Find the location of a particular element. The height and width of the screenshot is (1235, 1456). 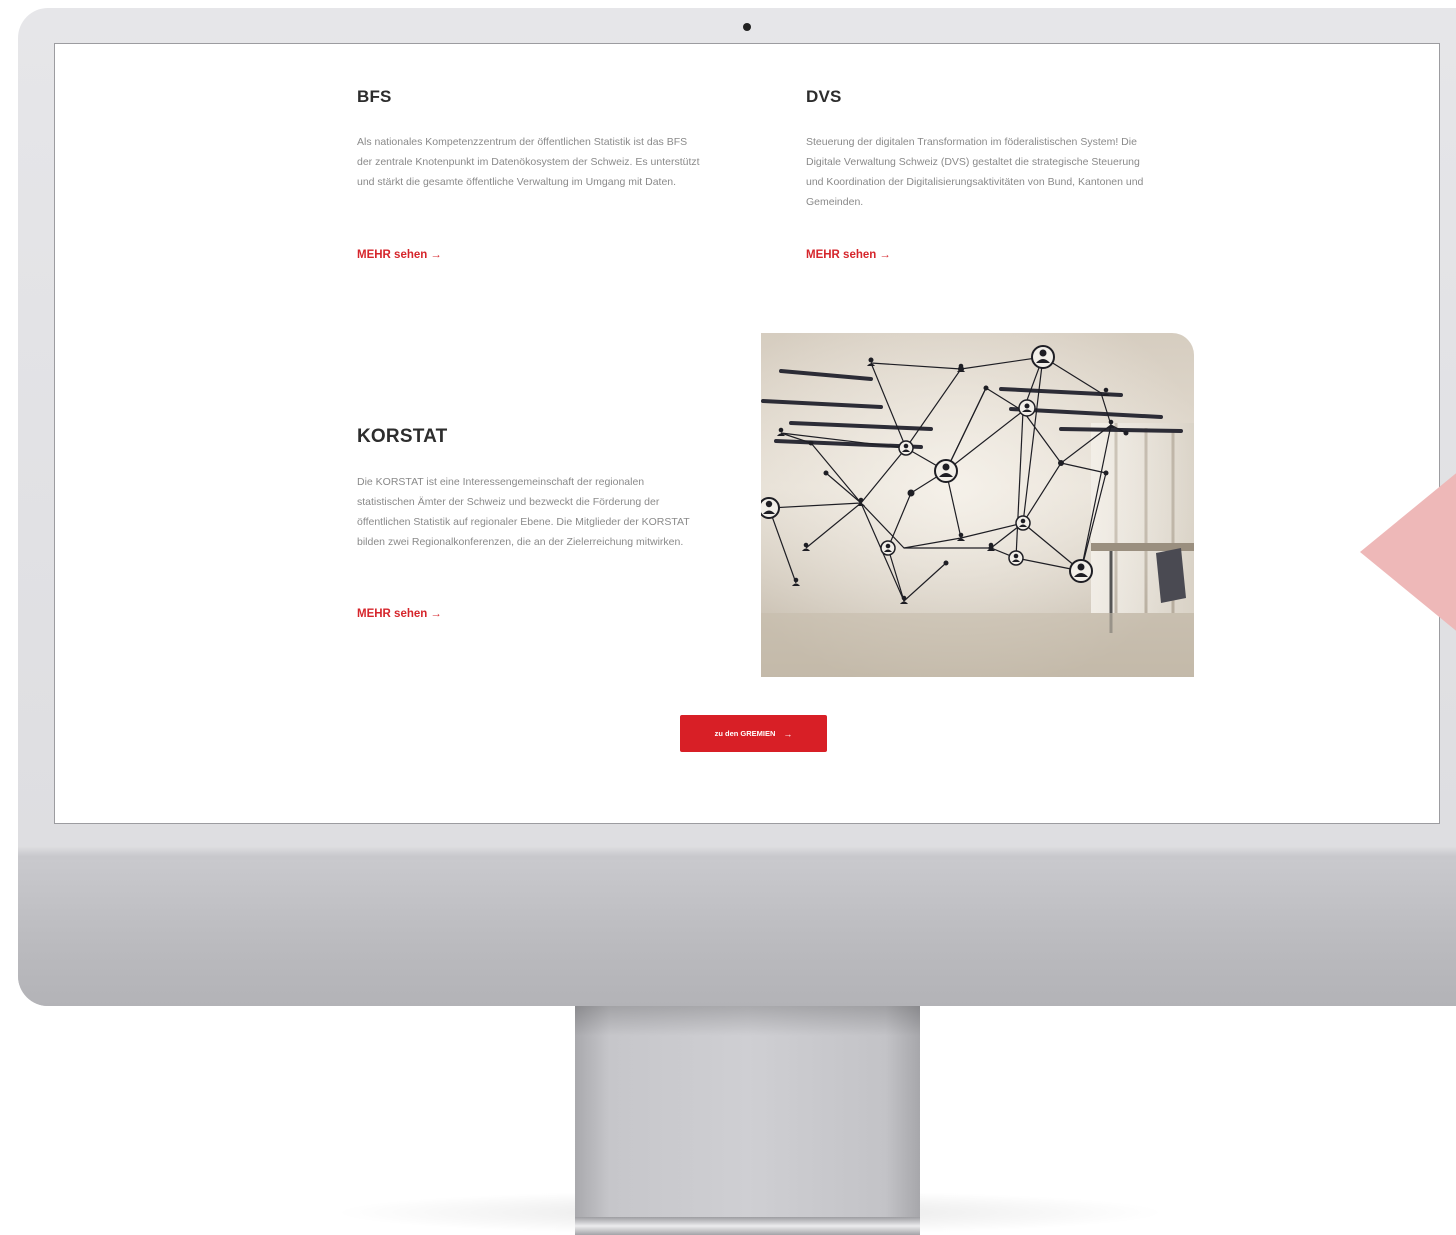

dvs-more-link: MEHR sehen → is located at coordinates (848, 255).